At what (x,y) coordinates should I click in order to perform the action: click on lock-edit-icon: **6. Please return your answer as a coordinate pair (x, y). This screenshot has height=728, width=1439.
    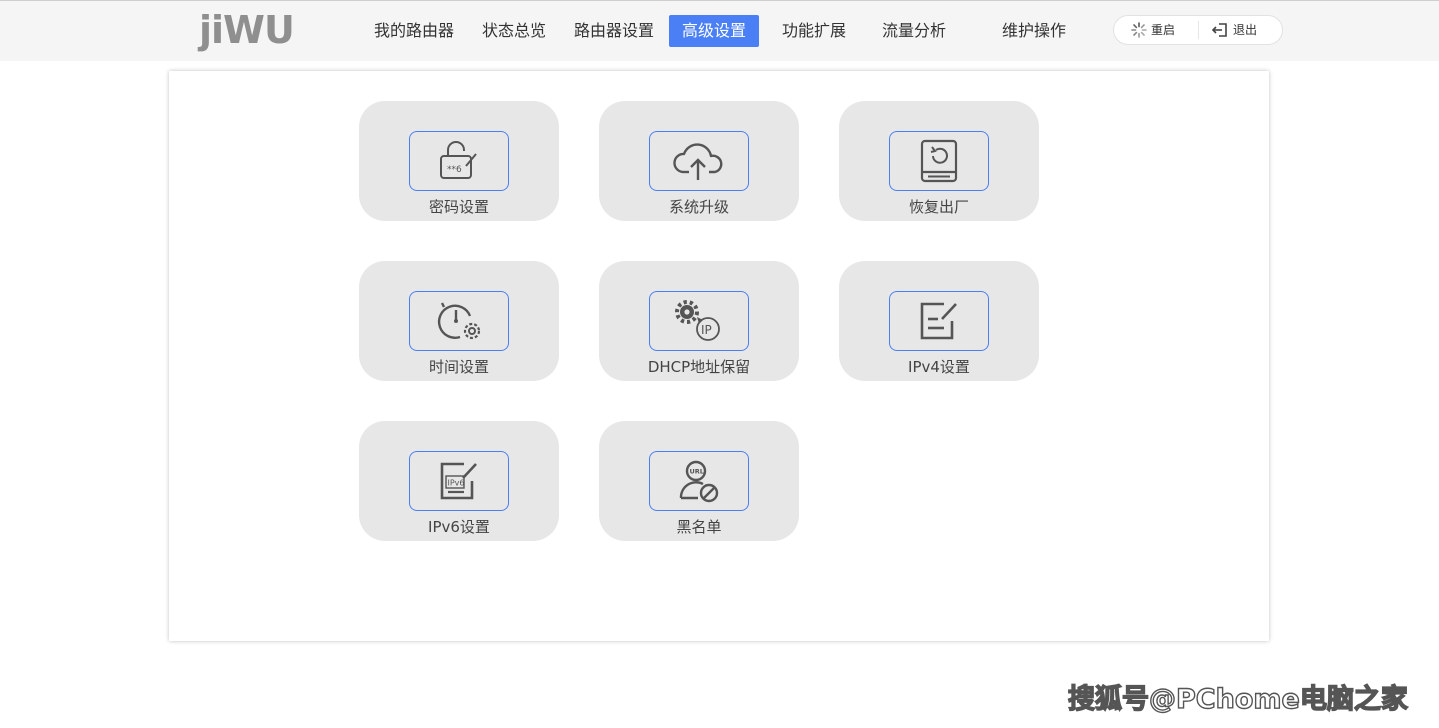
    Looking at the image, I should click on (458, 160).